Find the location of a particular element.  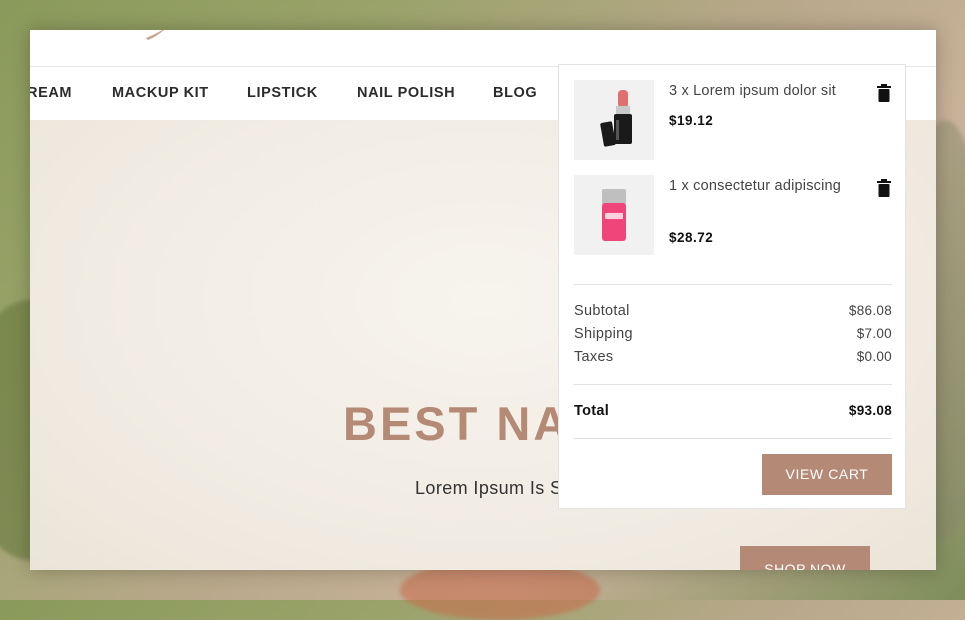

hero-subtitle: Lorem Ipsum Is S is located at coordinates (489, 488).